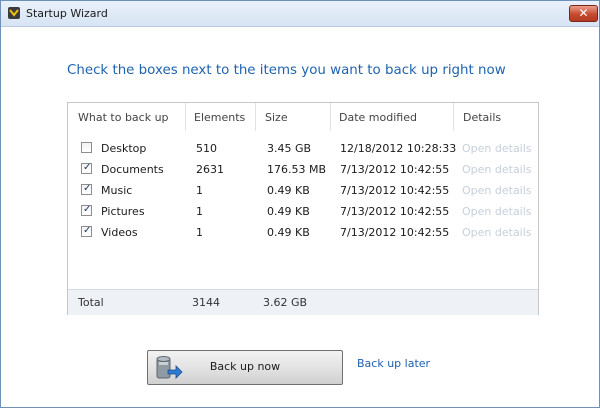 The height and width of the screenshot is (408, 600). I want to click on item-size: 3.45 GB, so click(289, 148).